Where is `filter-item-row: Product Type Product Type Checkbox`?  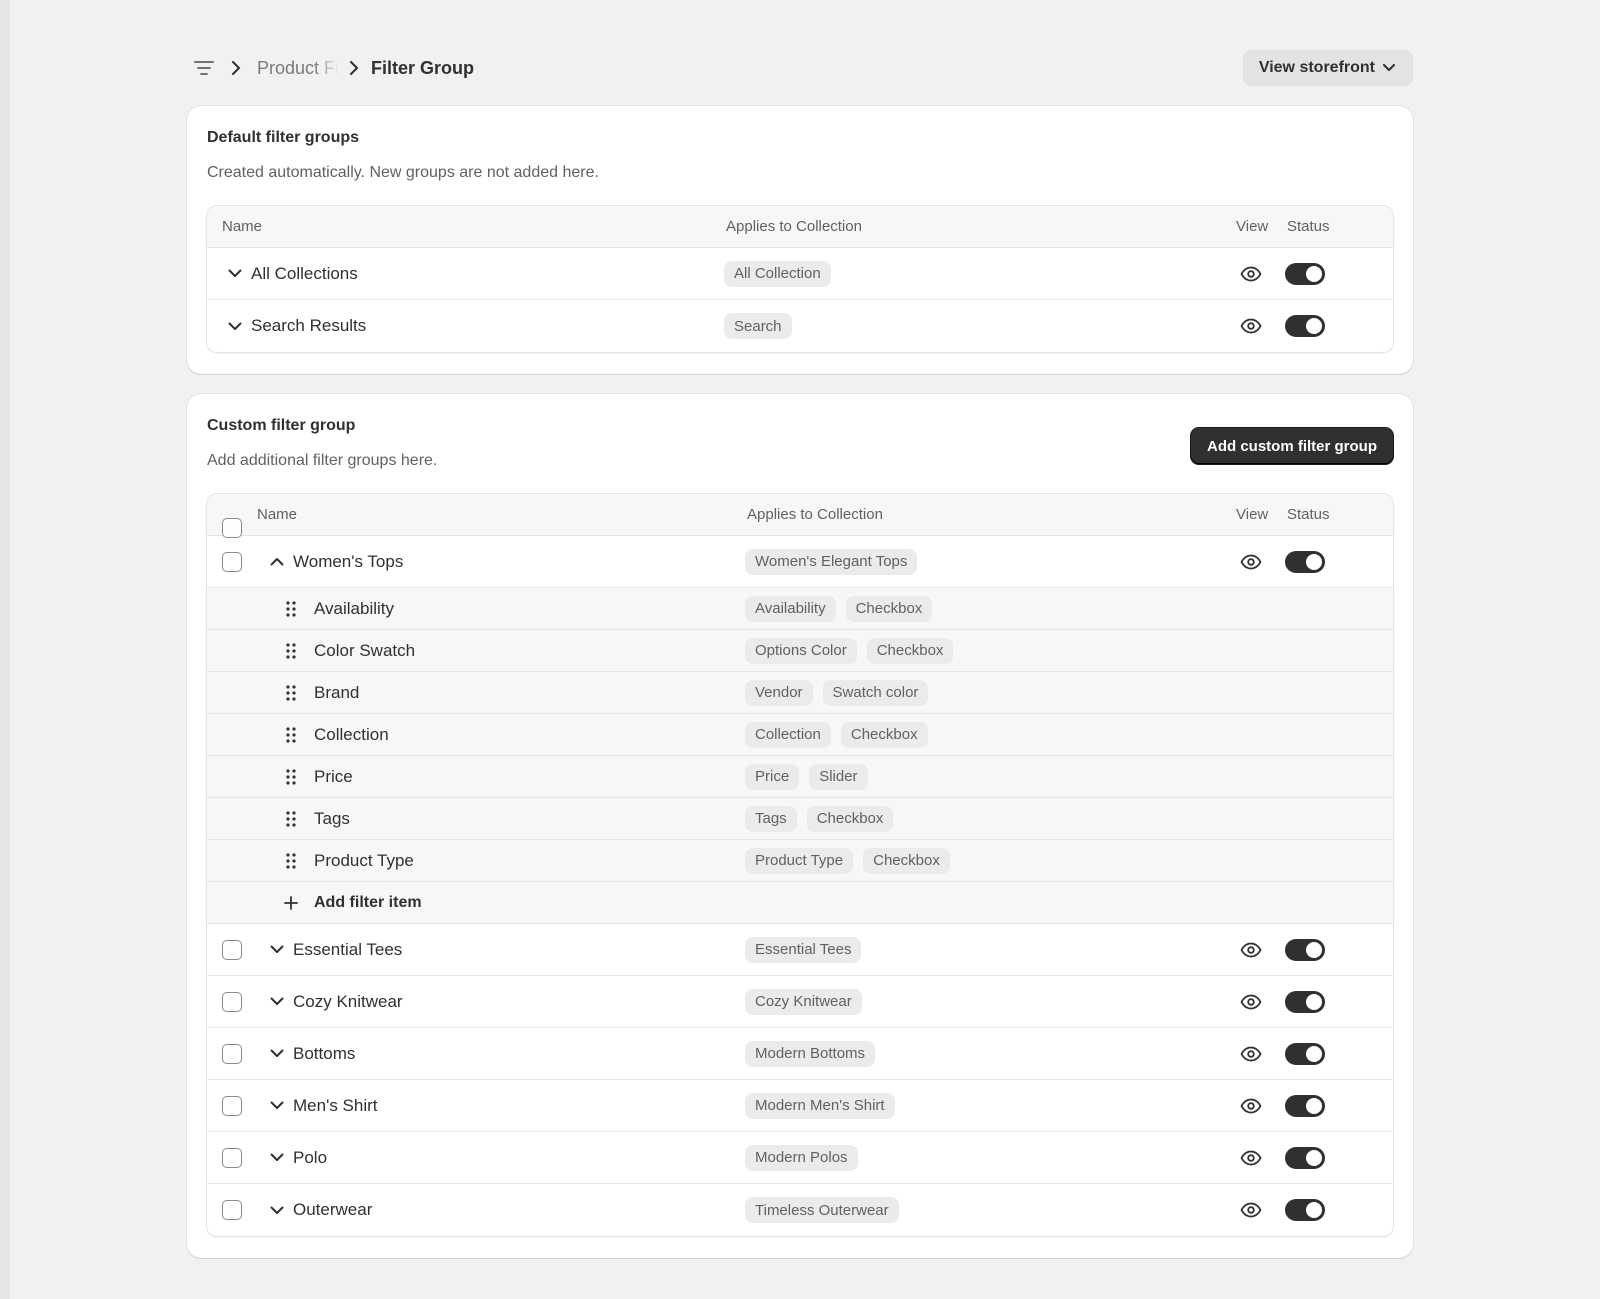 filter-item-row: Product Type Product Type Checkbox is located at coordinates (800, 861).